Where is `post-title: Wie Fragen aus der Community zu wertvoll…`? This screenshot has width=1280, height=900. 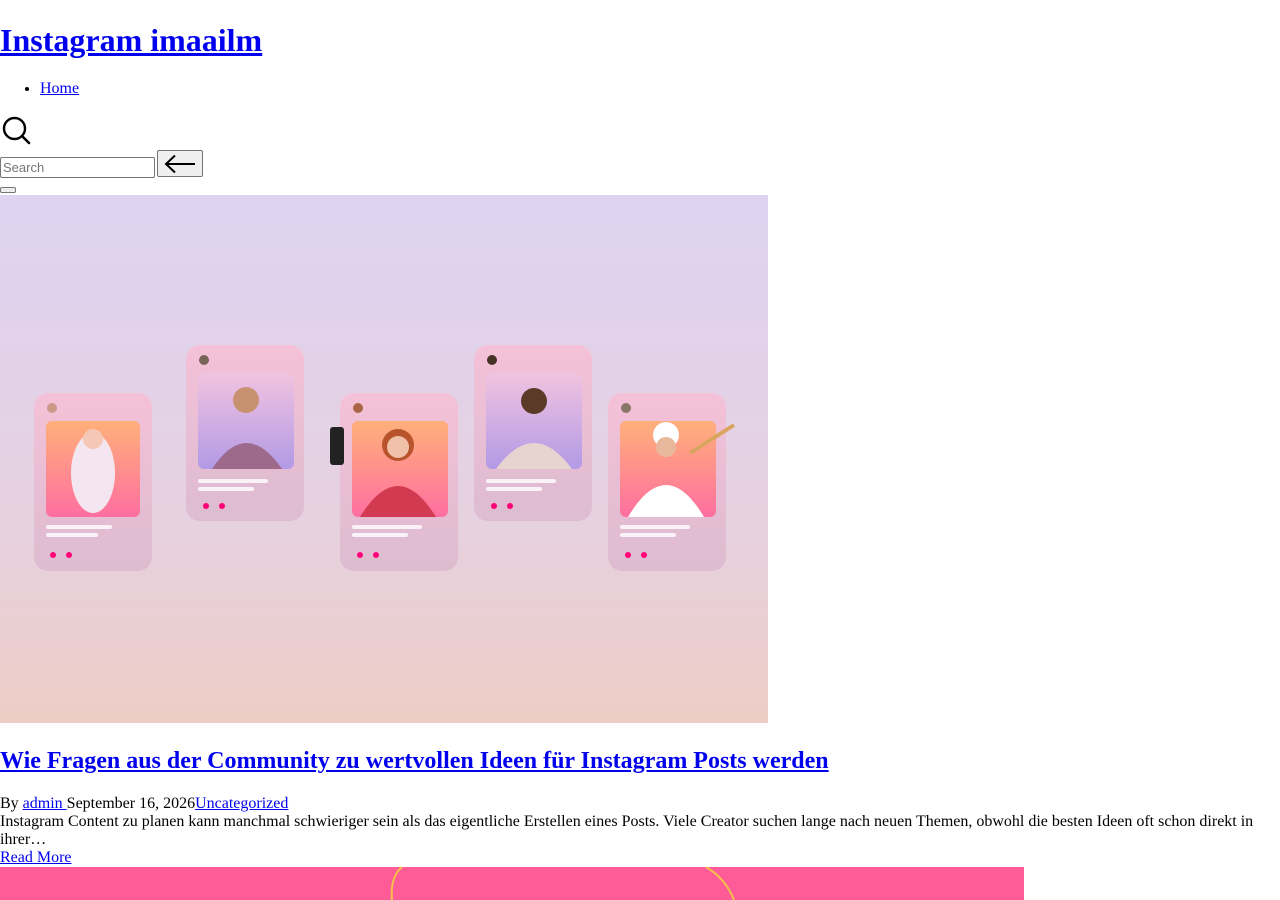 post-title: Wie Fragen aus der Community zu wertvoll… is located at coordinates (414, 761).